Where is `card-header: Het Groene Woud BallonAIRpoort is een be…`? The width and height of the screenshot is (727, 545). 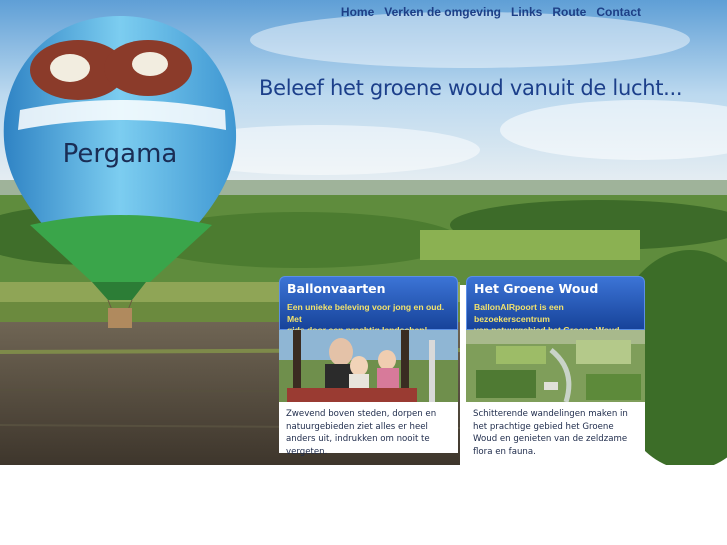 card-header: Het Groene Woud BallonAIRpoort is een be… is located at coordinates (555, 305).